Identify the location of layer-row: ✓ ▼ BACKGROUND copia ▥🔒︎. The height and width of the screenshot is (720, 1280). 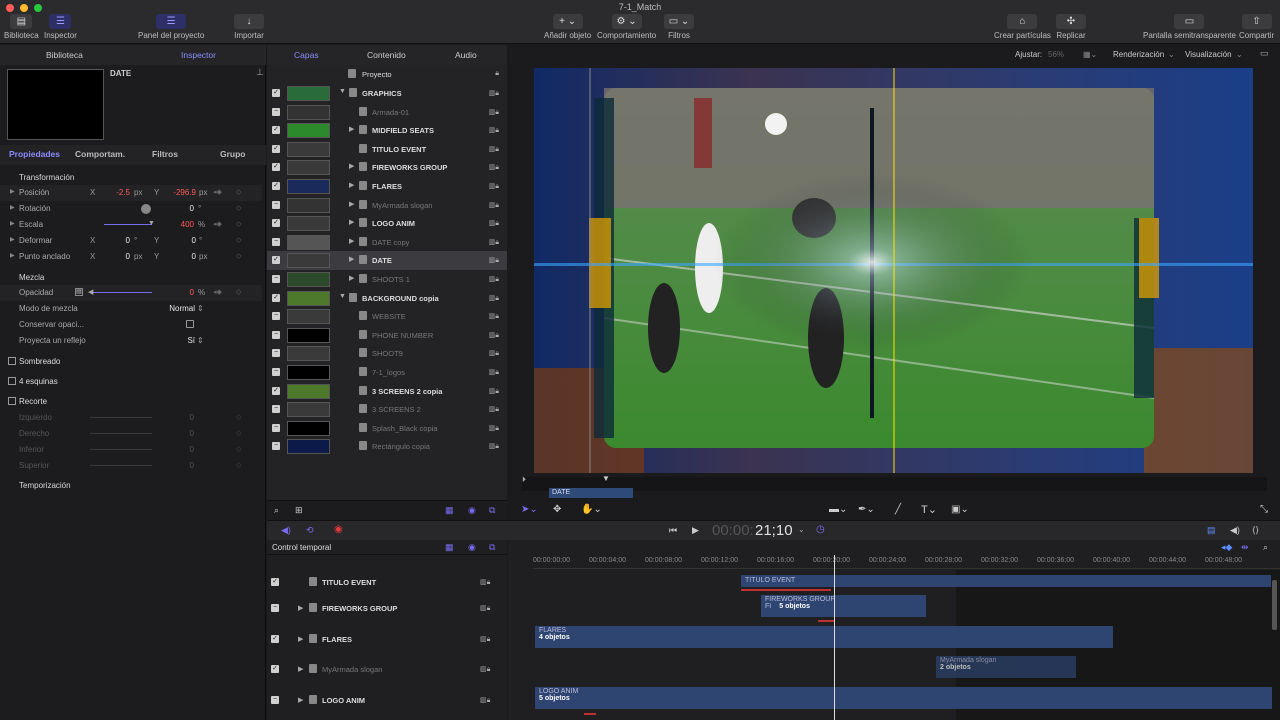
(387, 298).